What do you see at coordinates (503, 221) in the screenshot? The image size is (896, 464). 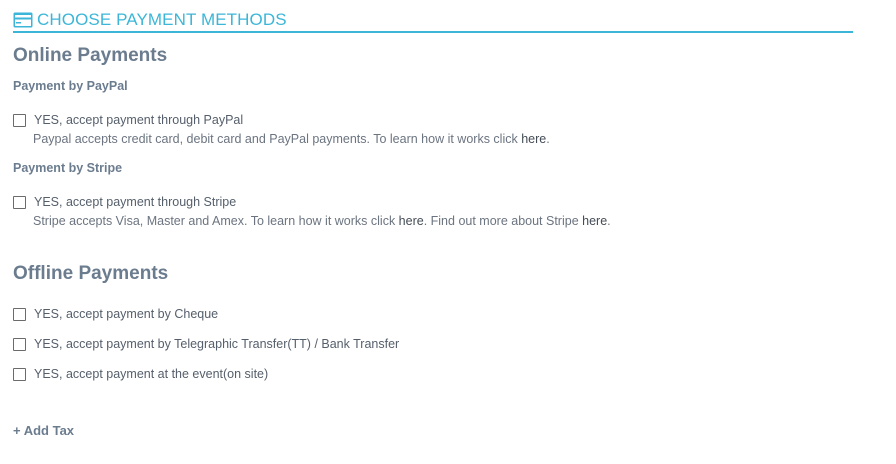 I see `stripe-desc-middle: . Find out more about Stripe` at bounding box center [503, 221].